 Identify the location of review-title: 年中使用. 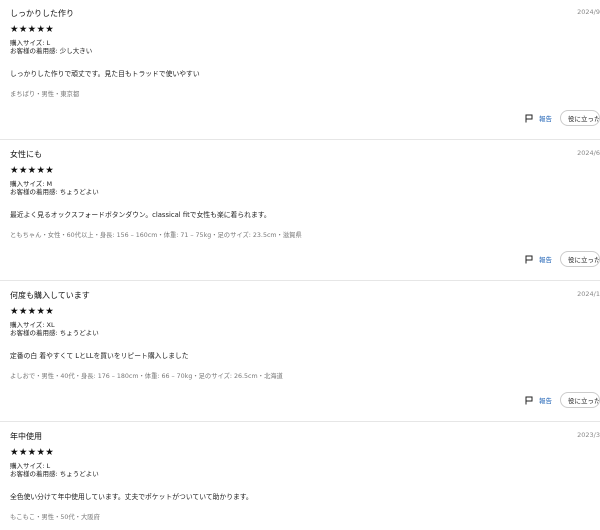
(26, 436).